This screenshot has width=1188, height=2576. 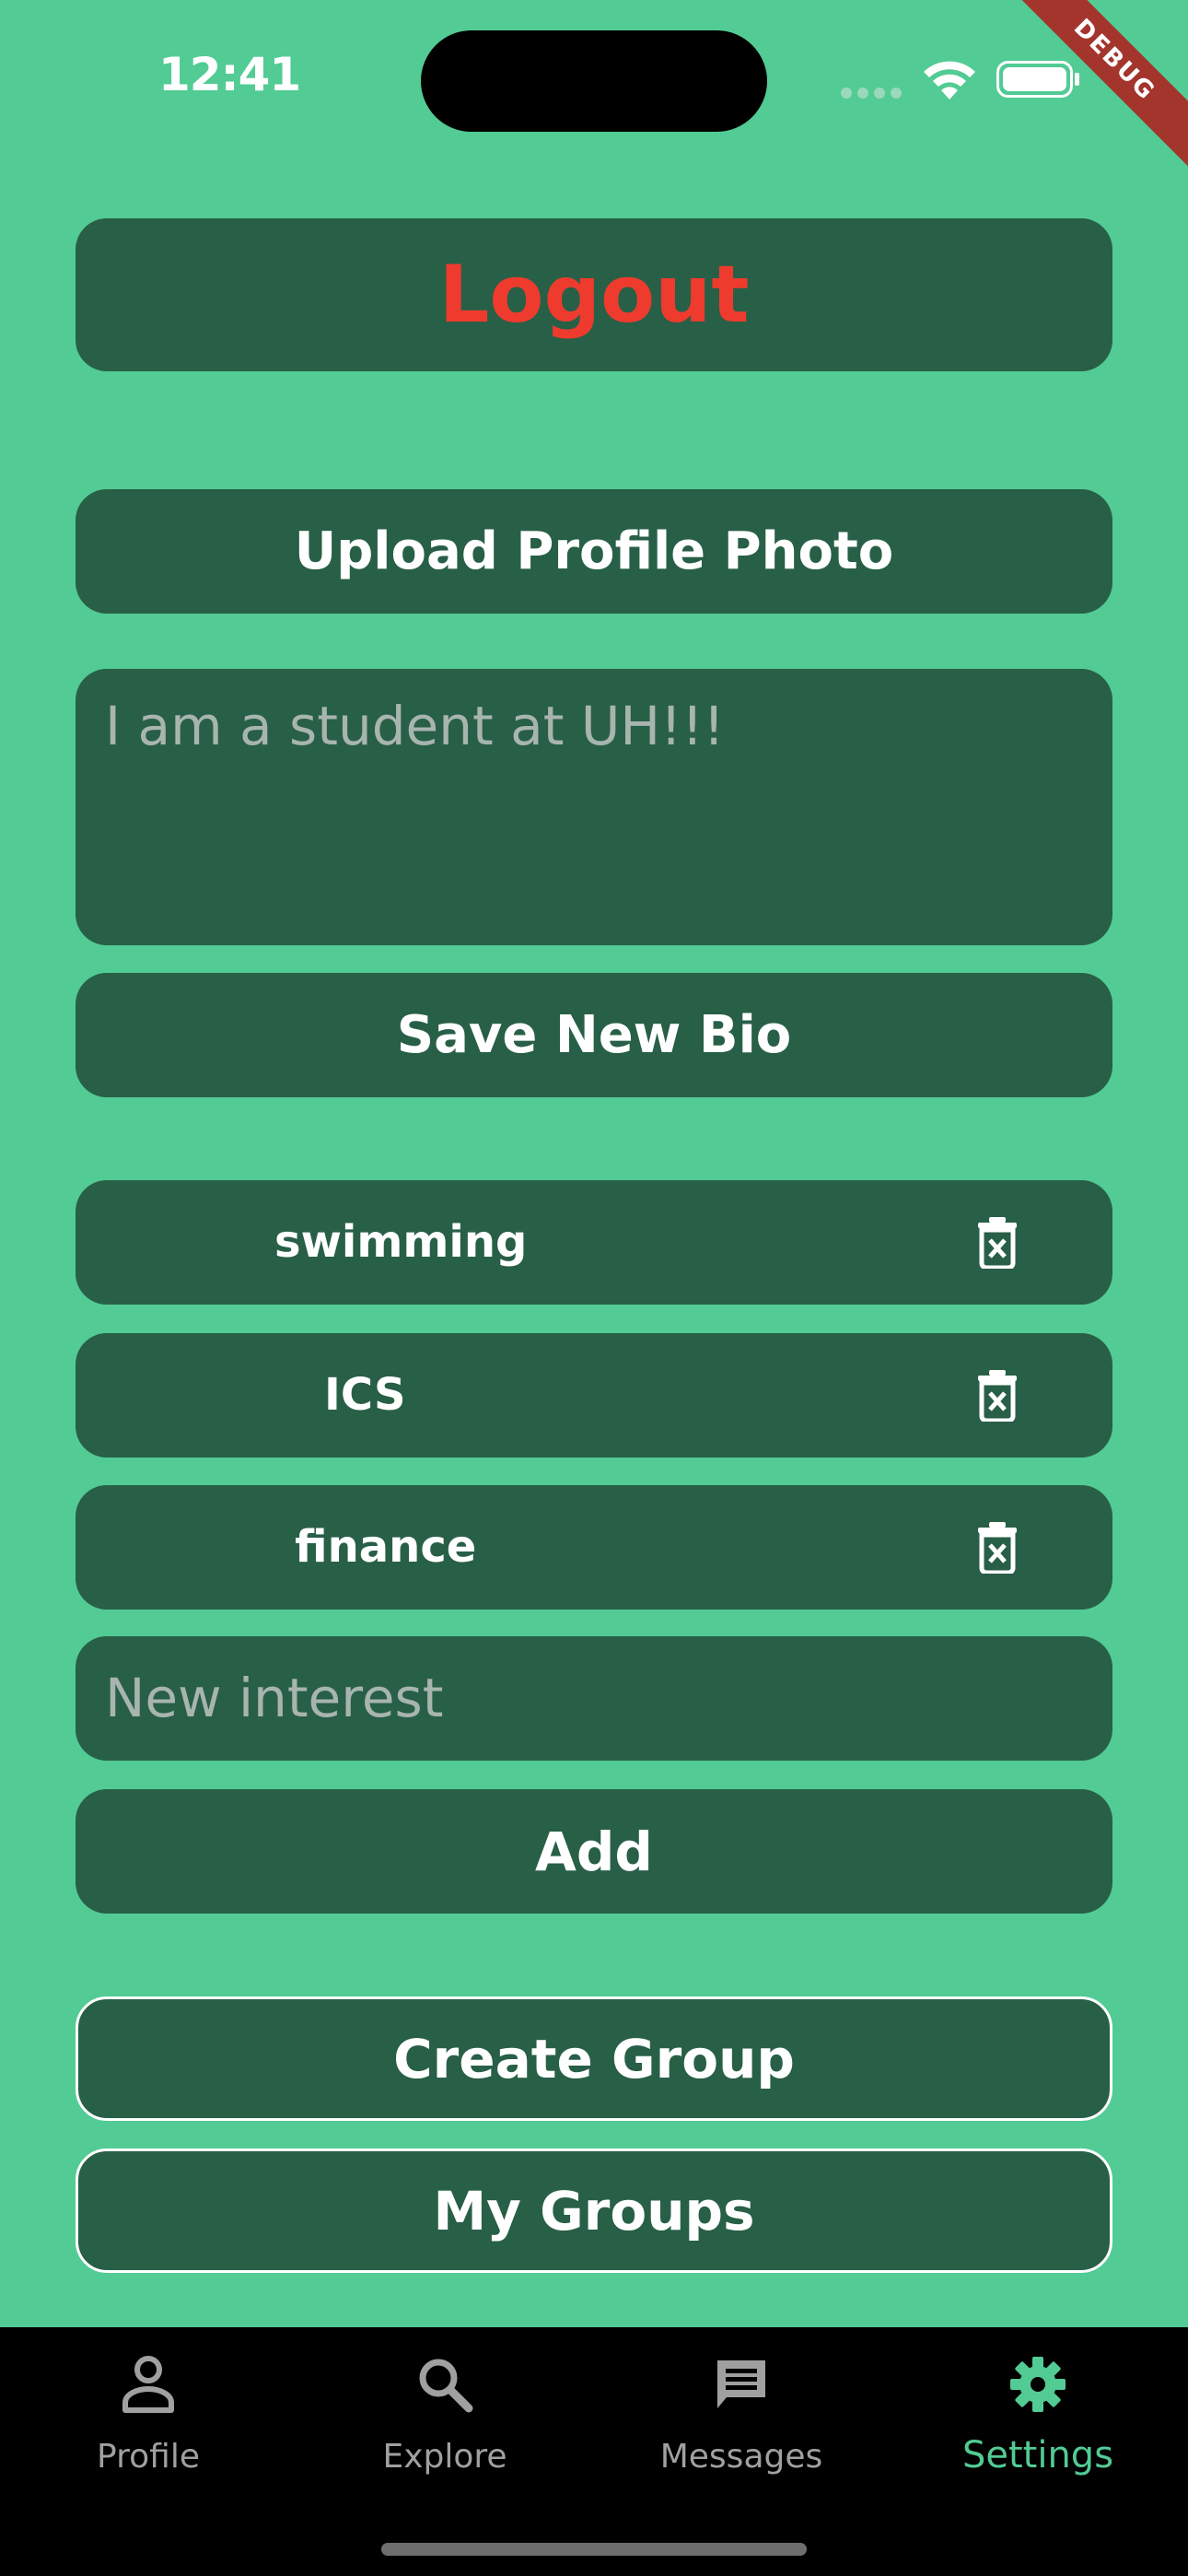 What do you see at coordinates (594, 1035) in the screenshot?
I see `save-bio-button: Save New Bio` at bounding box center [594, 1035].